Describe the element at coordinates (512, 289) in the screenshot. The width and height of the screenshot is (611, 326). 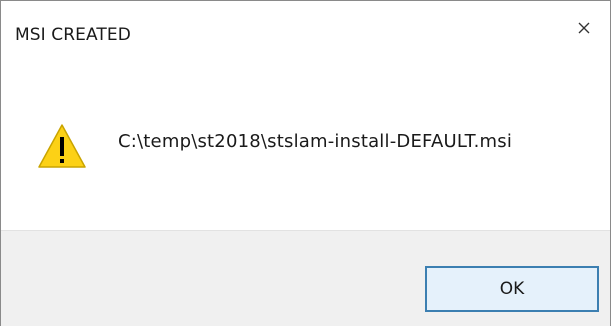
I see `ok-button: OK` at that location.